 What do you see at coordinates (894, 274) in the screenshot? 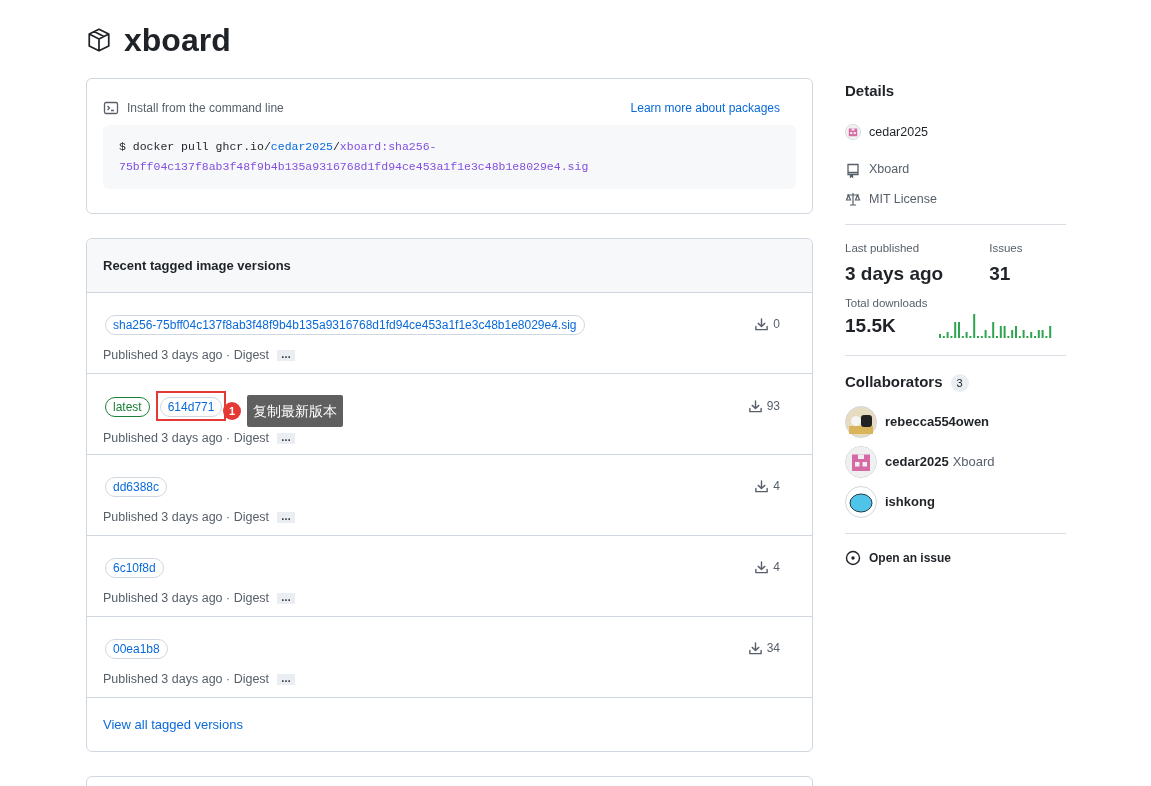
I see `stat-value: 3 days ago` at bounding box center [894, 274].